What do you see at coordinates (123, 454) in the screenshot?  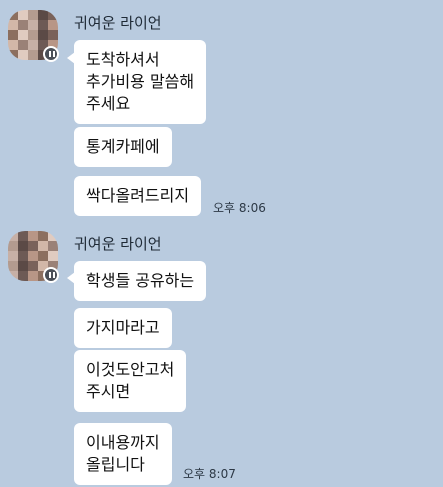 I see `message-bubble: 이내용까지 올립니다` at bounding box center [123, 454].